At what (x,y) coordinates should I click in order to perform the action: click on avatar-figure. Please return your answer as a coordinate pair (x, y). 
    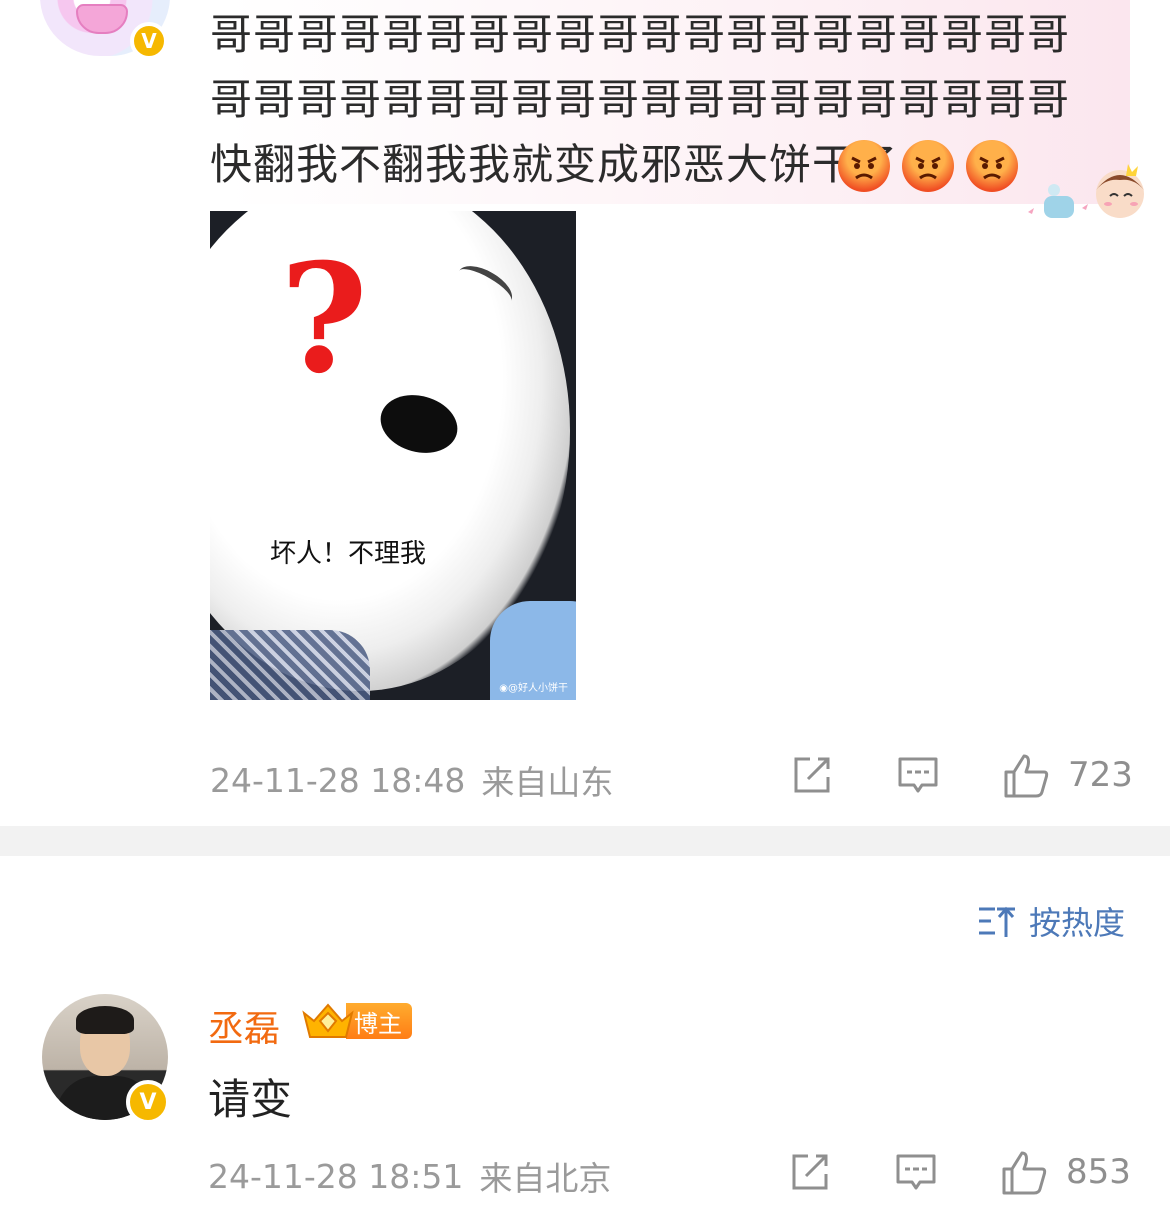
    Looking at the image, I should click on (105, 1020).